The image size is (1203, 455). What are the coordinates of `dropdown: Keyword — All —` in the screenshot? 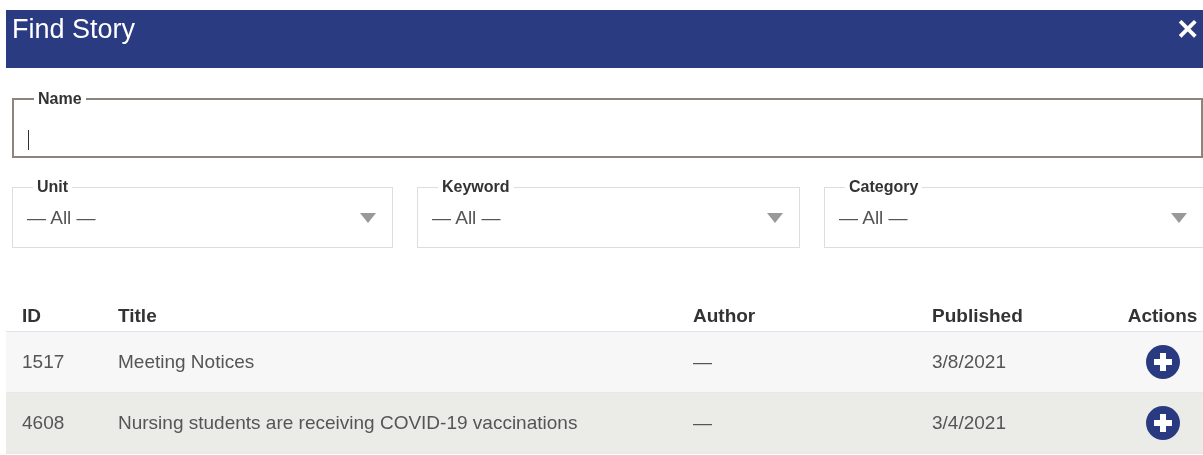 It's located at (608, 213).